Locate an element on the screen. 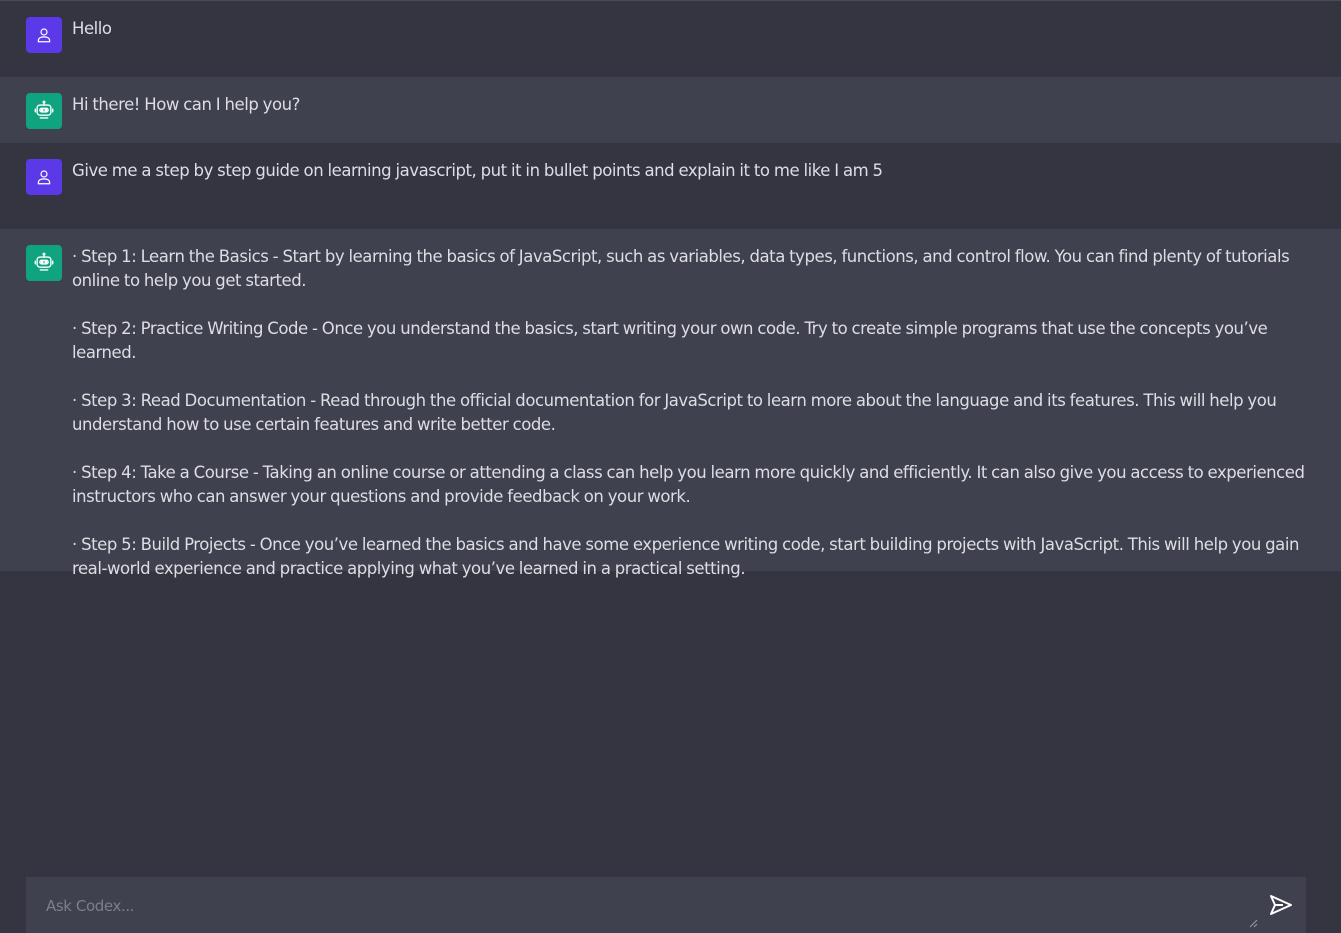  message-text: Hello is located at coordinates (92, 28).